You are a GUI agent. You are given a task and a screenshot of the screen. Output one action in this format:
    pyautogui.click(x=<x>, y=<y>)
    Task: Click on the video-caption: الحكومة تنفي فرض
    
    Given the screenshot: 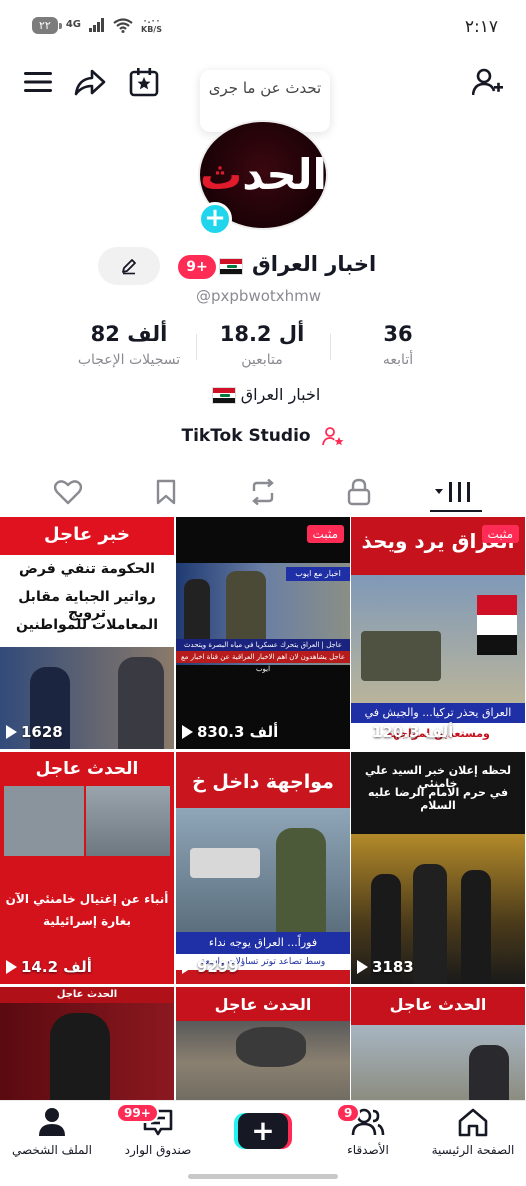 What is the action you would take?
    pyautogui.click(x=87, y=569)
    